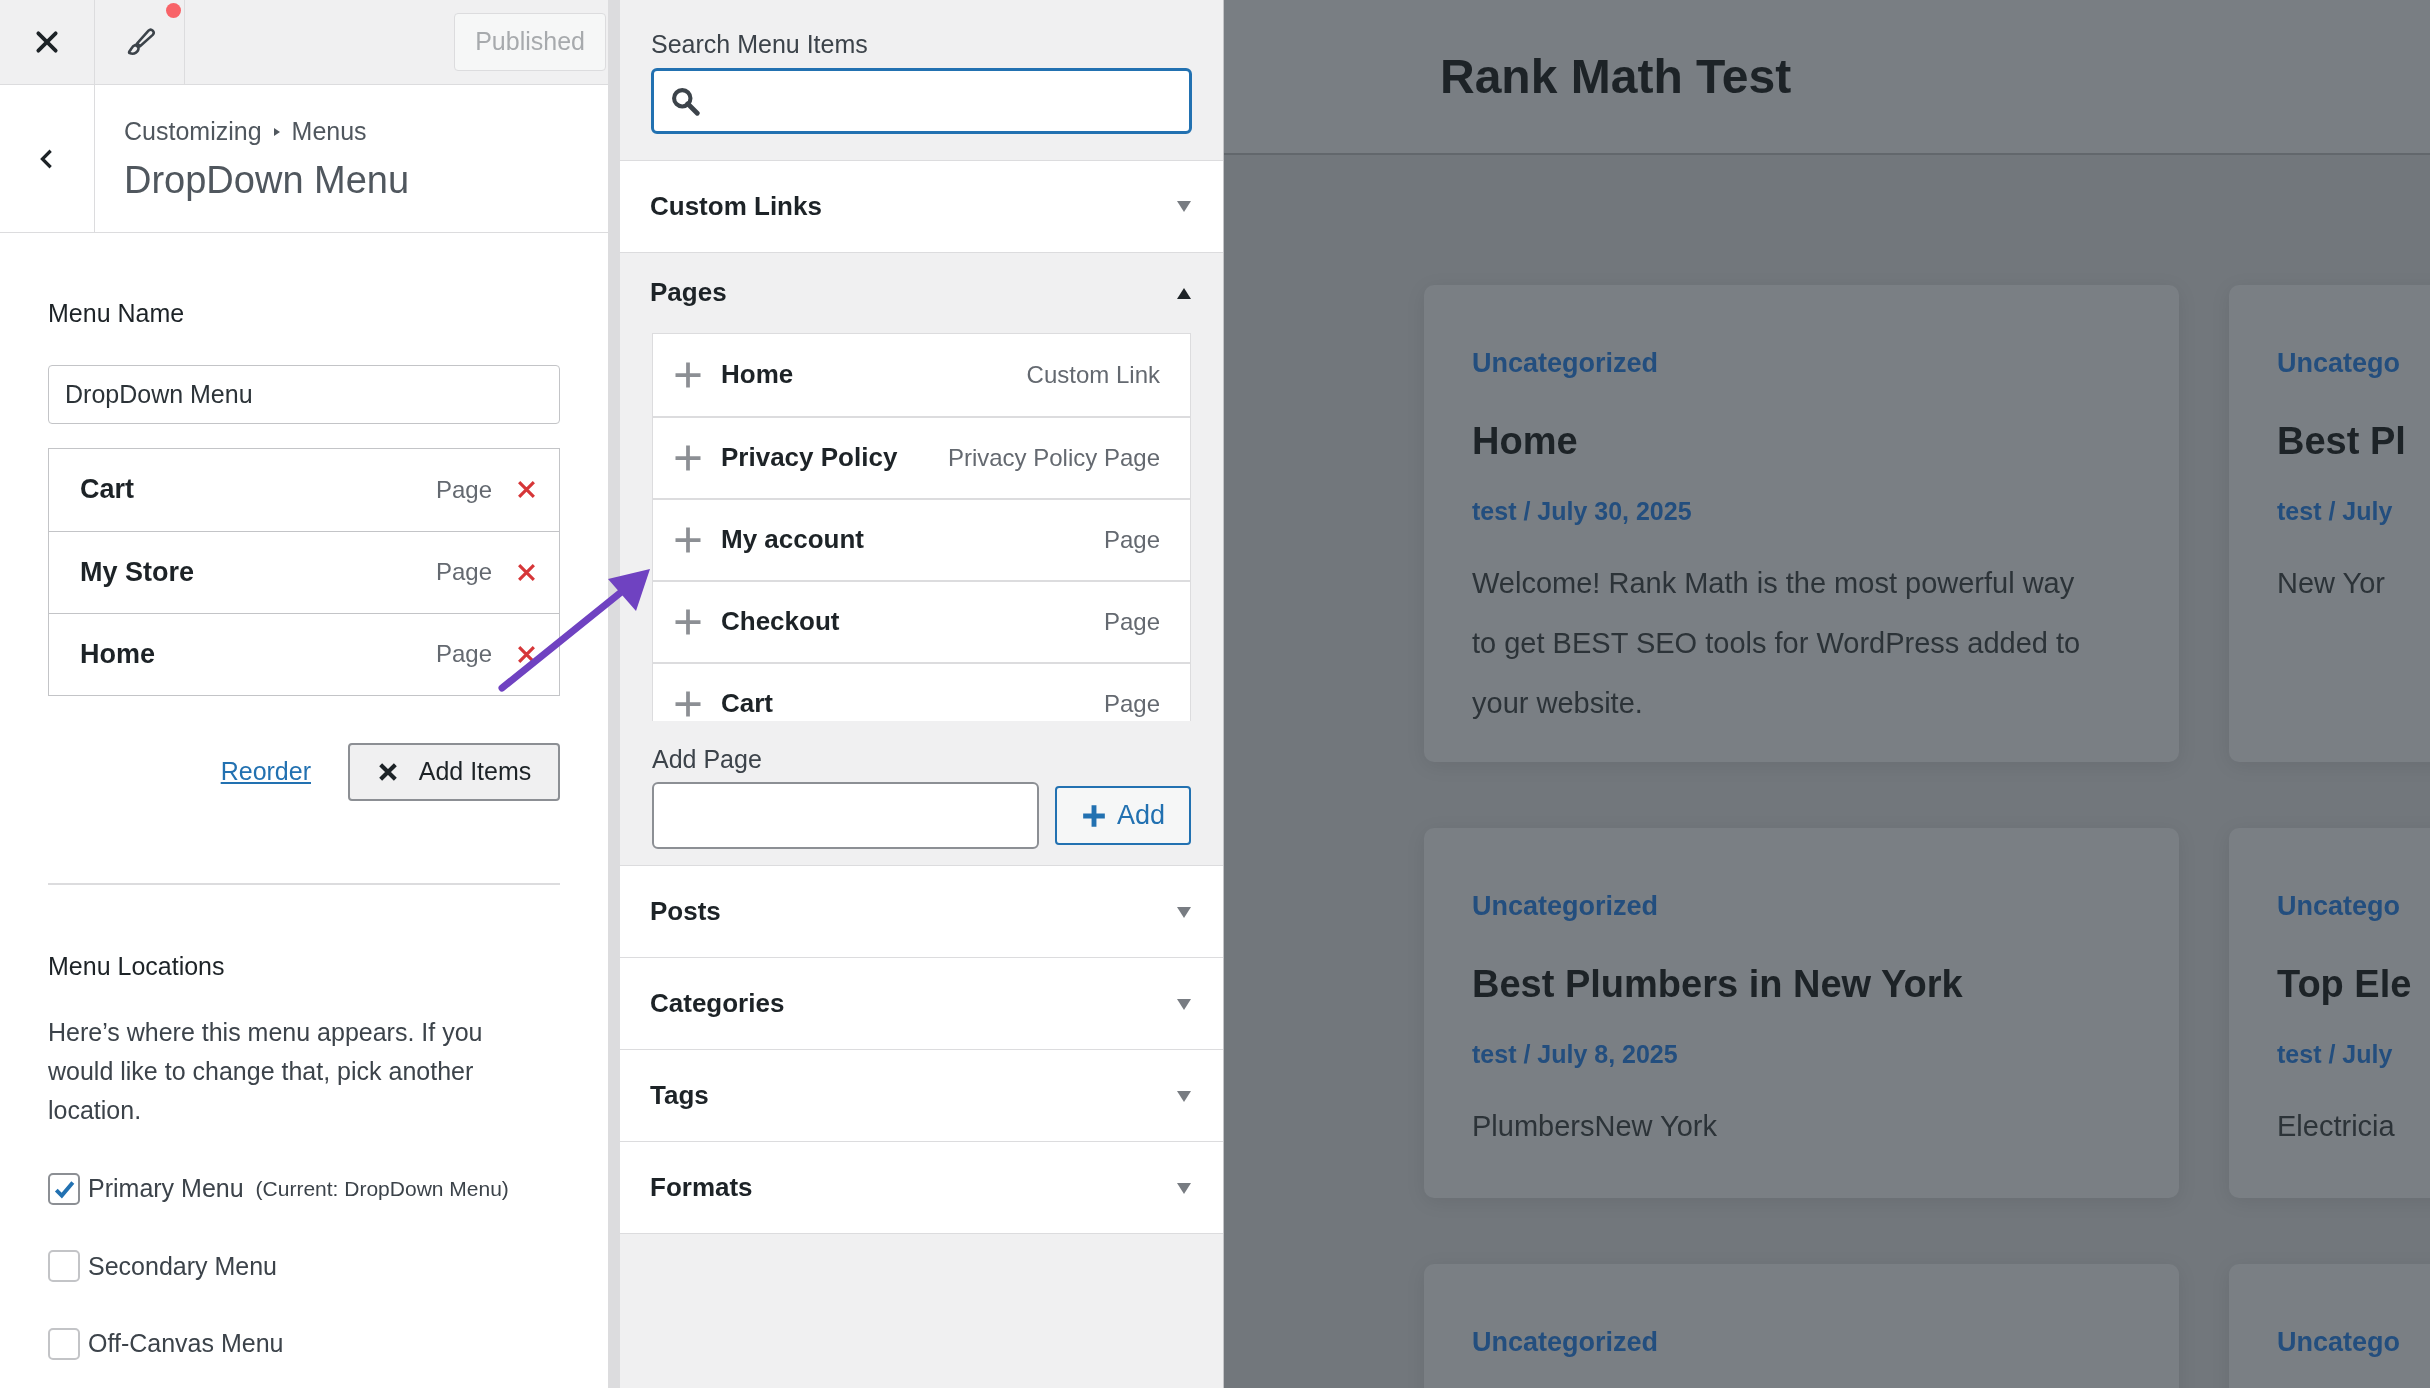  What do you see at coordinates (845, 815) in the screenshot?
I see `add-page-field` at bounding box center [845, 815].